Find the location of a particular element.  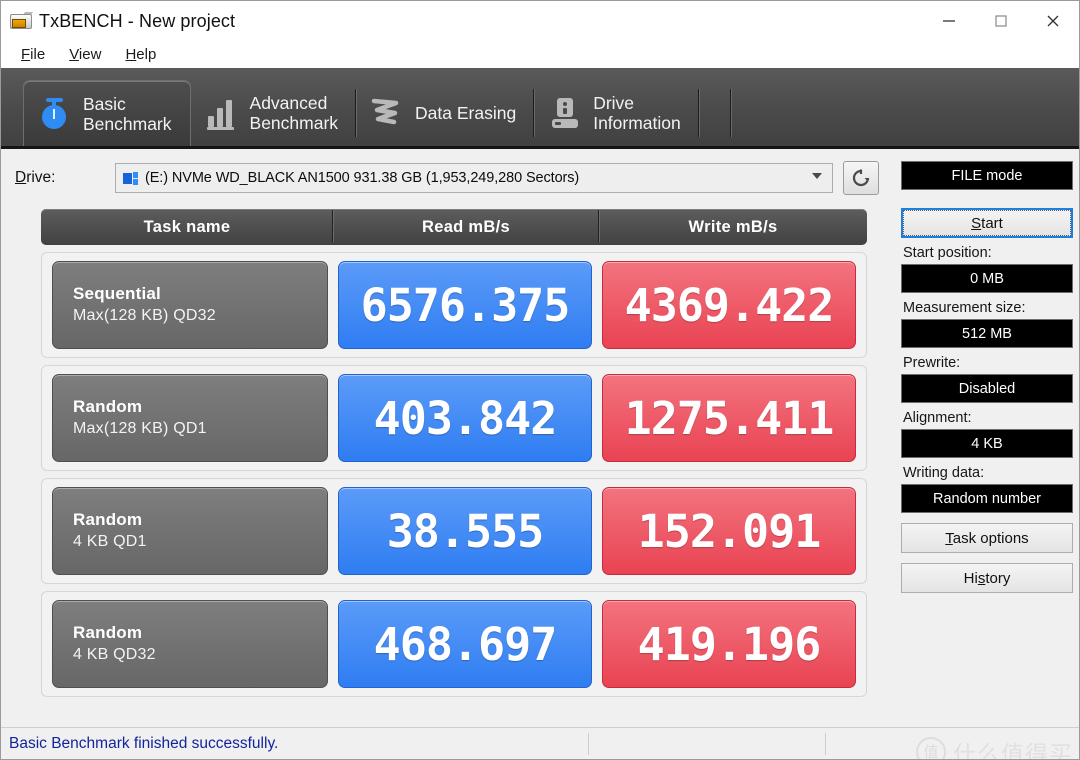

menu-bar: File View Help is located at coordinates (540, 54).